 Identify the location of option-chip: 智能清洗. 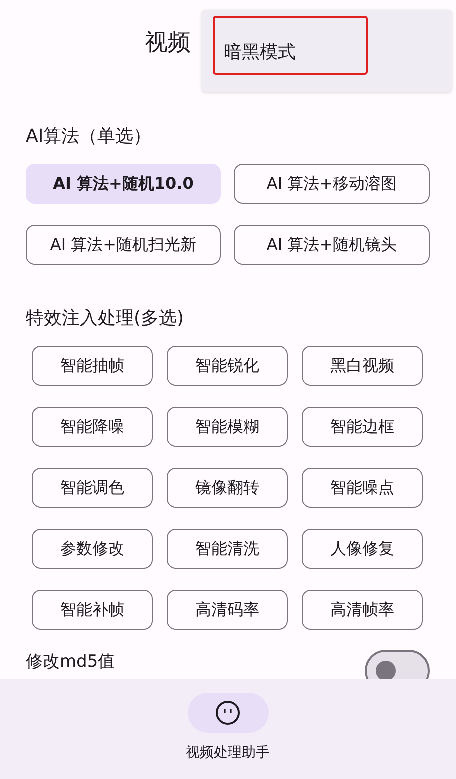
(227, 549).